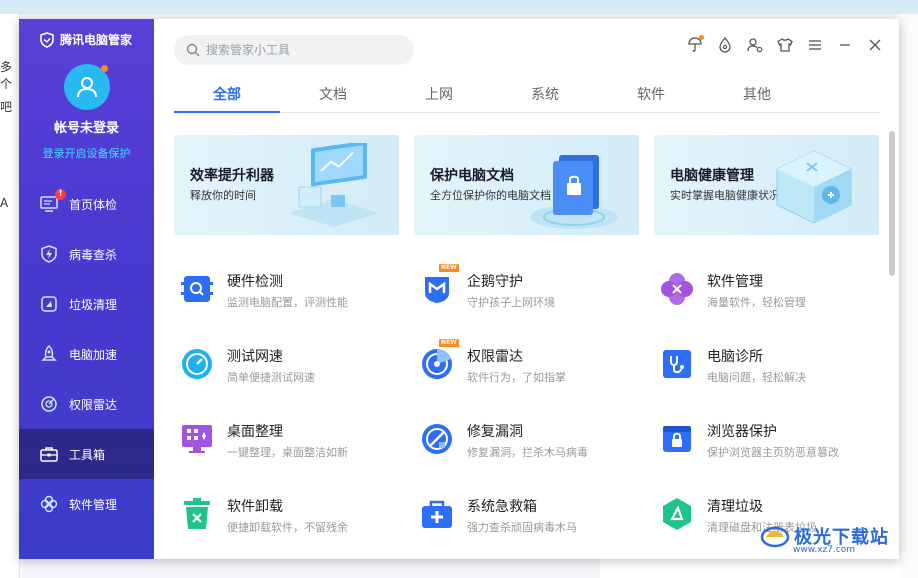 The width and height of the screenshot is (918, 578). What do you see at coordinates (60, 194) in the screenshot?
I see `alert-badge: !` at bounding box center [60, 194].